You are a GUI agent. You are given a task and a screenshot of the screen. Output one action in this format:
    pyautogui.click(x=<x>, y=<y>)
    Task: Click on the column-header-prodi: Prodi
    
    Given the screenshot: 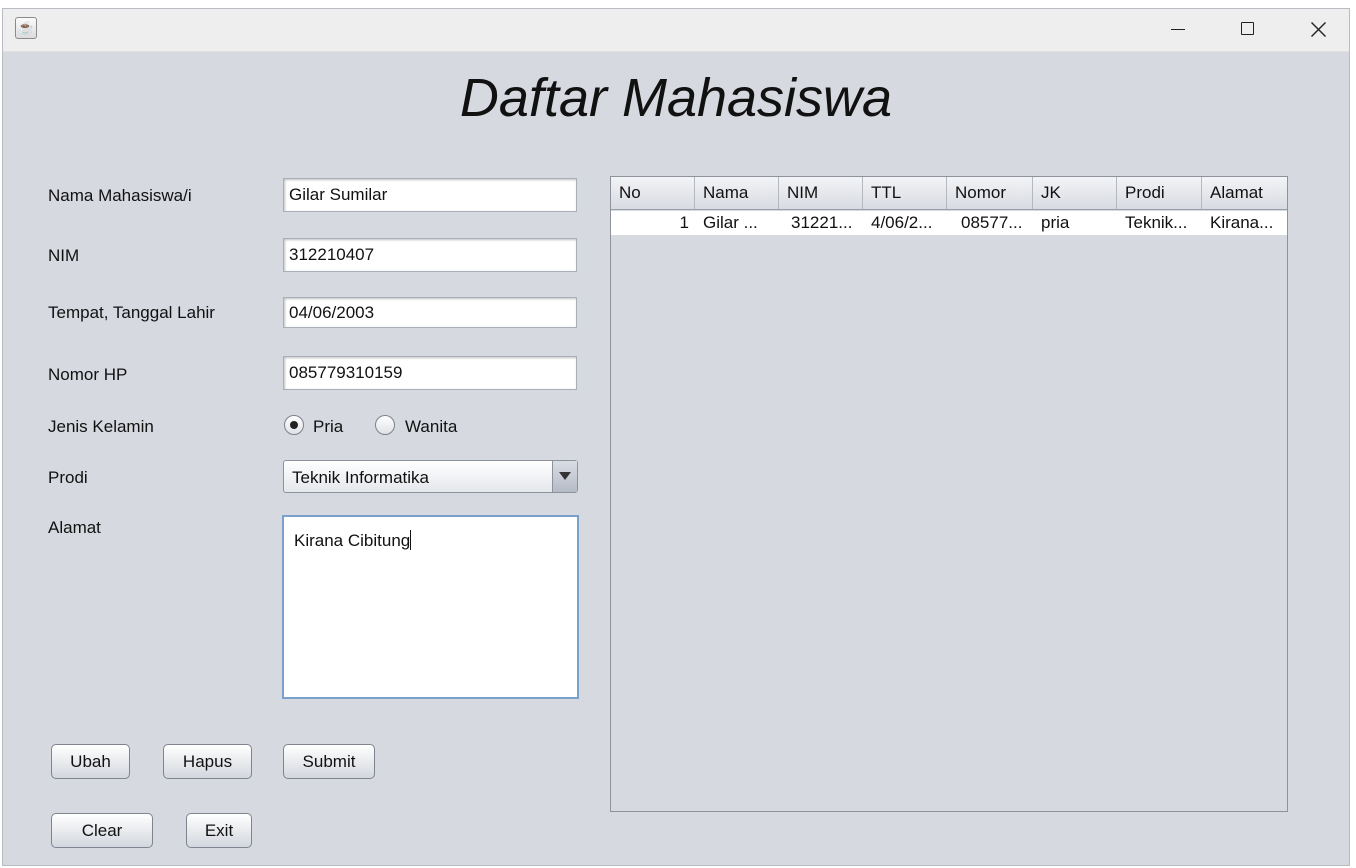 What is the action you would take?
    pyautogui.click(x=1159, y=193)
    